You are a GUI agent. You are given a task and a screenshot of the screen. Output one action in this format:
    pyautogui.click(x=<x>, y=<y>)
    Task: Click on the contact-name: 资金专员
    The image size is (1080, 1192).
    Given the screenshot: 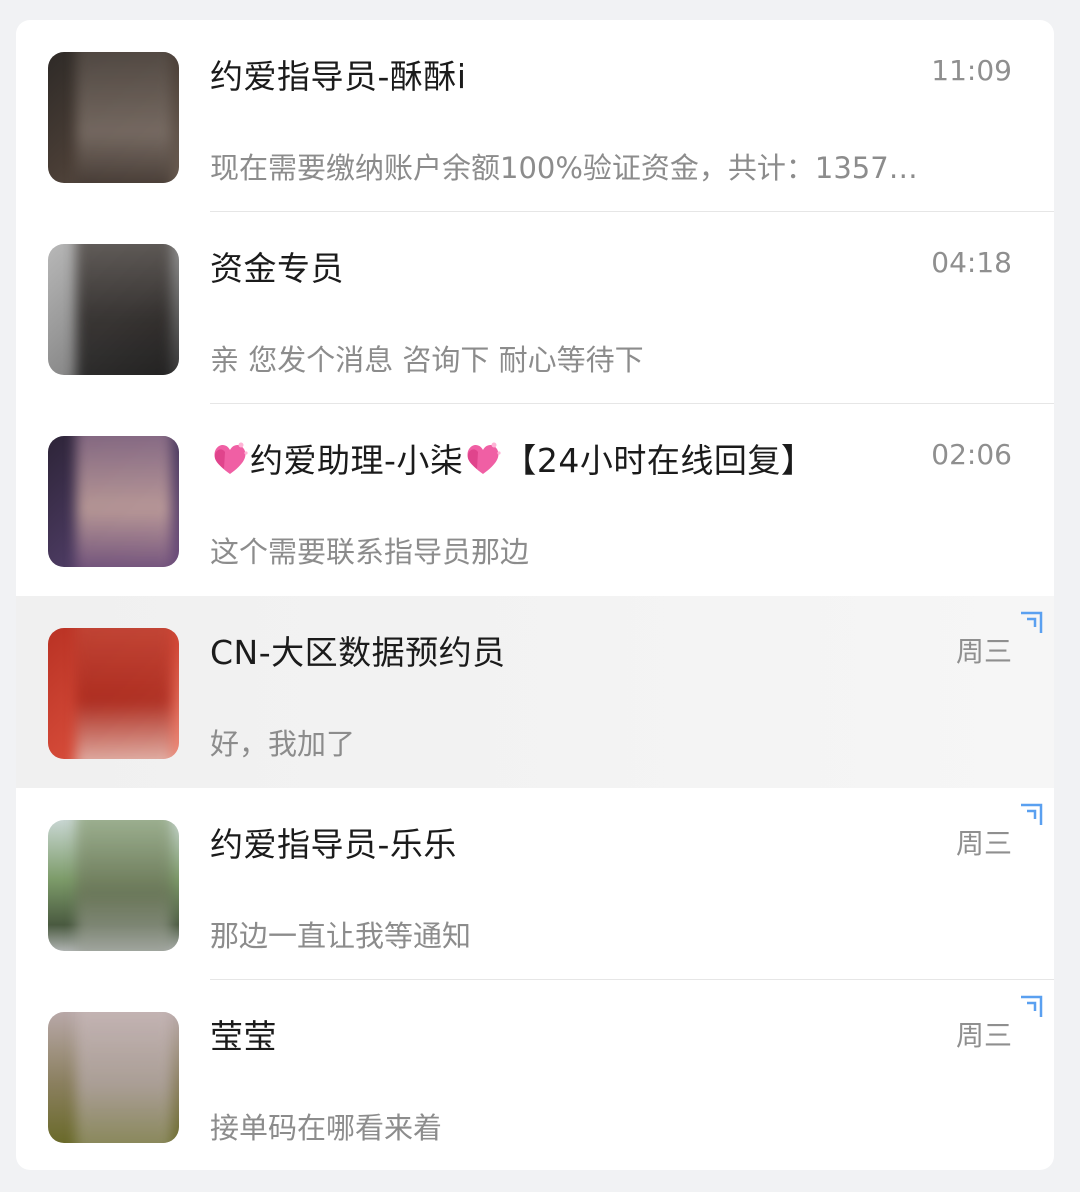 What is the action you would take?
    pyautogui.click(x=277, y=268)
    